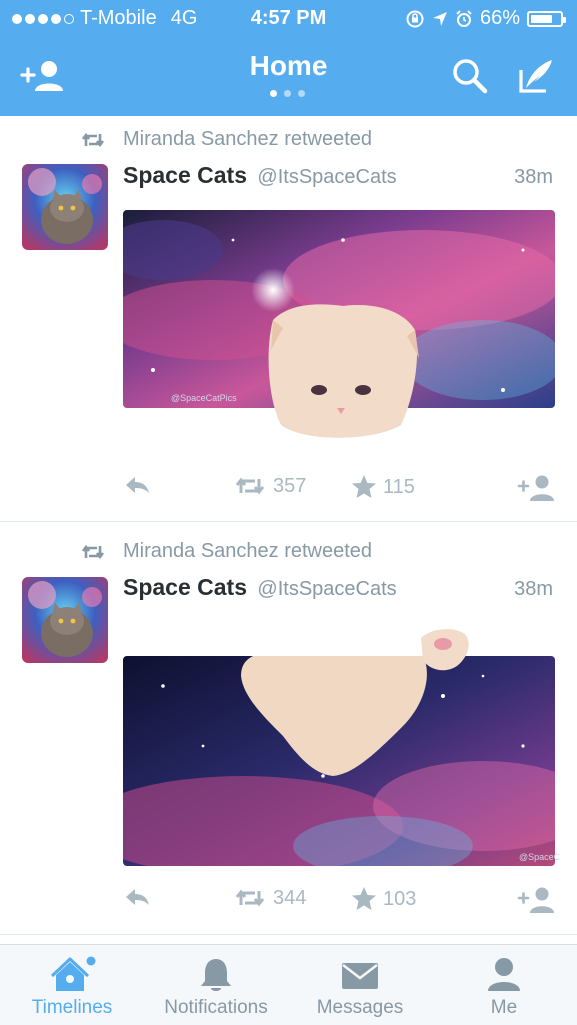 The width and height of the screenshot is (577, 1025). What do you see at coordinates (504, 1007) in the screenshot?
I see `tab-label: Me` at bounding box center [504, 1007].